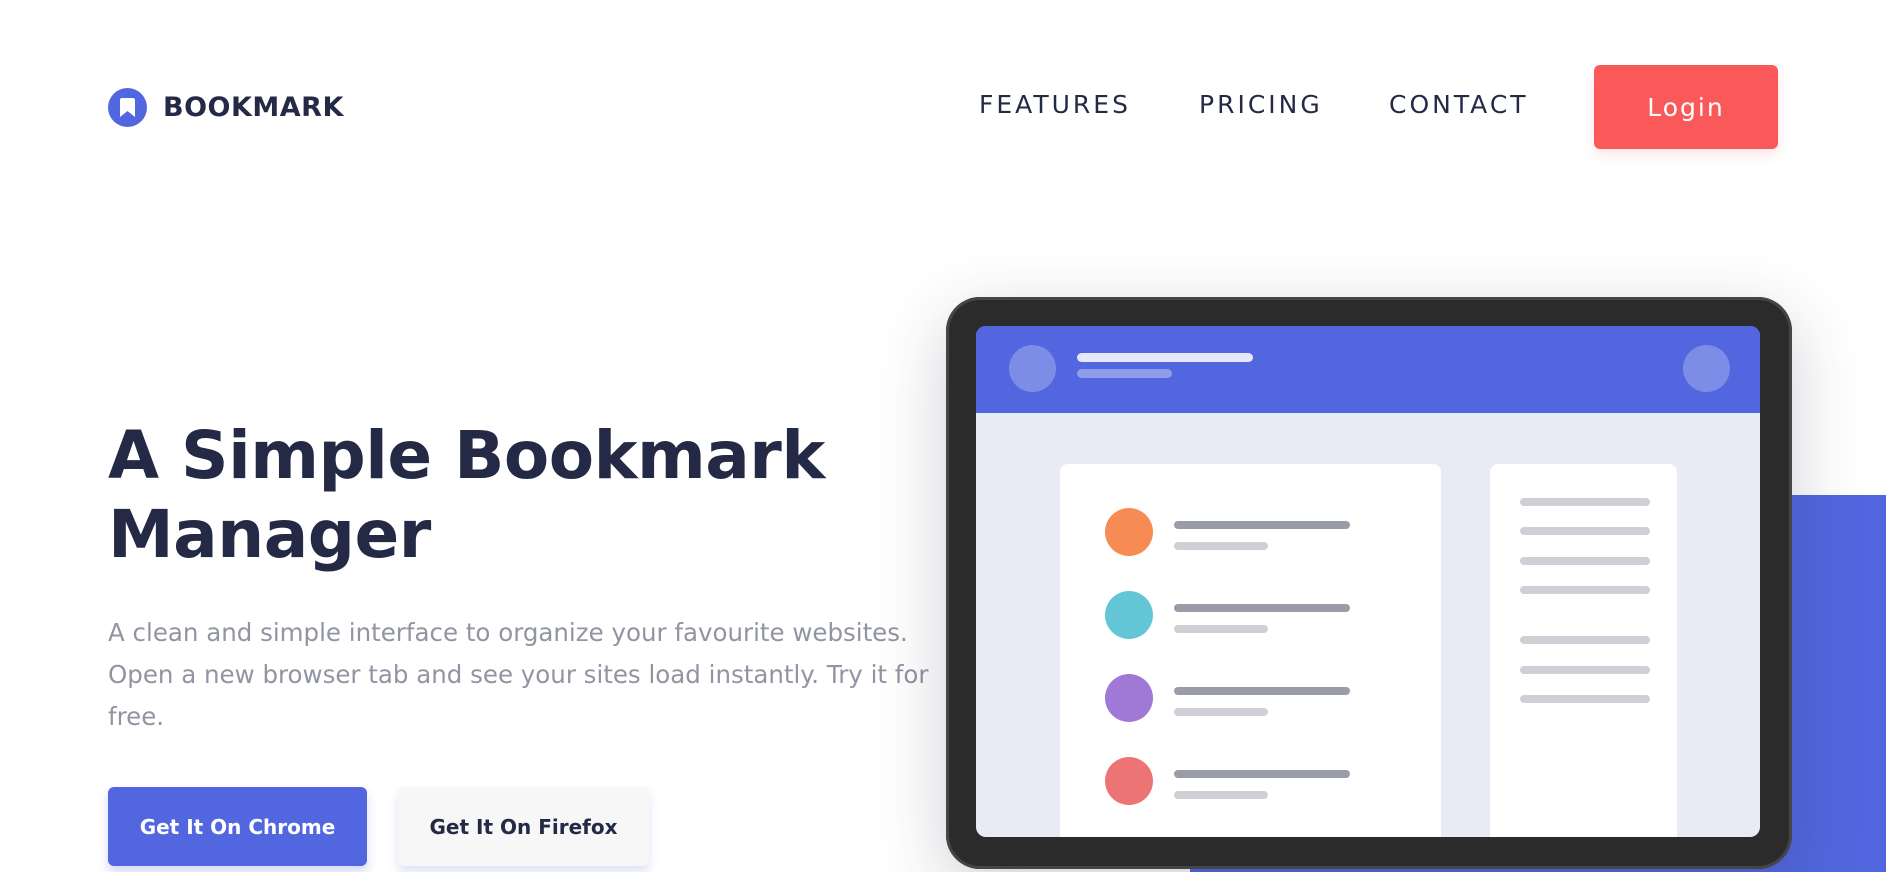  What do you see at coordinates (466, 455) in the screenshot?
I see `hero-title-line1: A Simple Bookmark` at bounding box center [466, 455].